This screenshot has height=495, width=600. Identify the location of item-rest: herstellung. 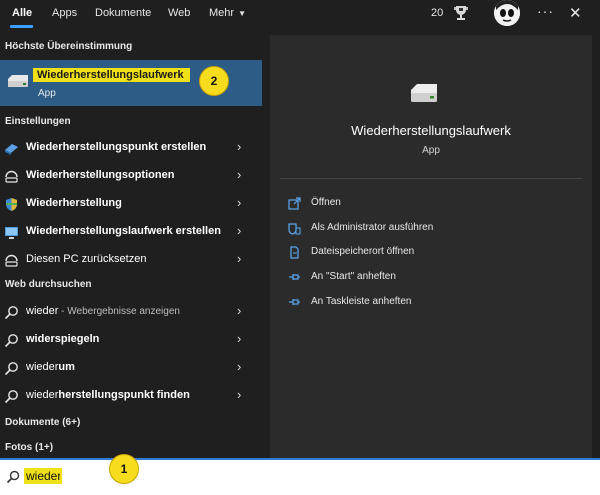
(92, 203).